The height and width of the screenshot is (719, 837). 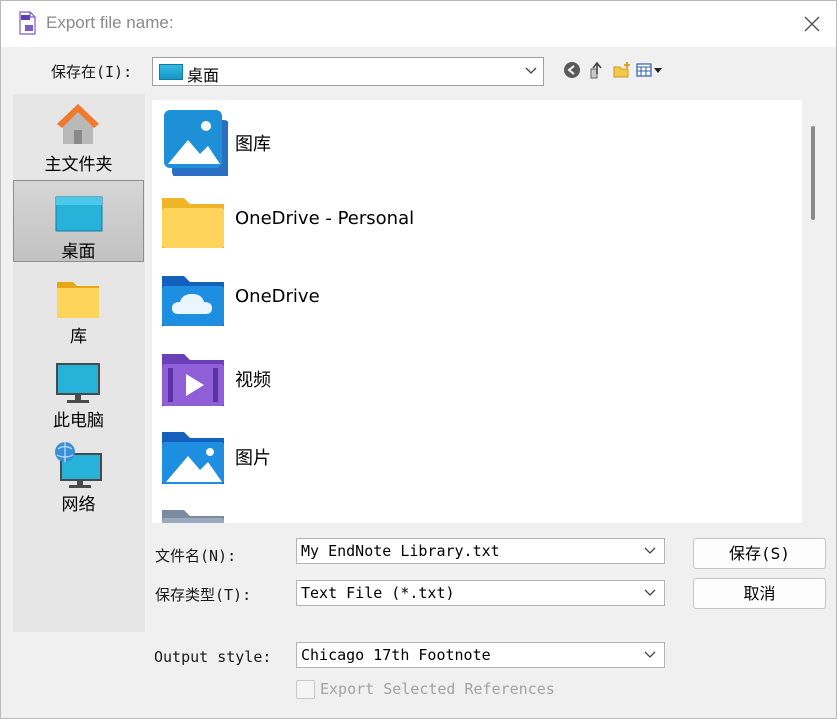 What do you see at coordinates (472, 140) in the screenshot?
I see `list-item: 图库` at bounding box center [472, 140].